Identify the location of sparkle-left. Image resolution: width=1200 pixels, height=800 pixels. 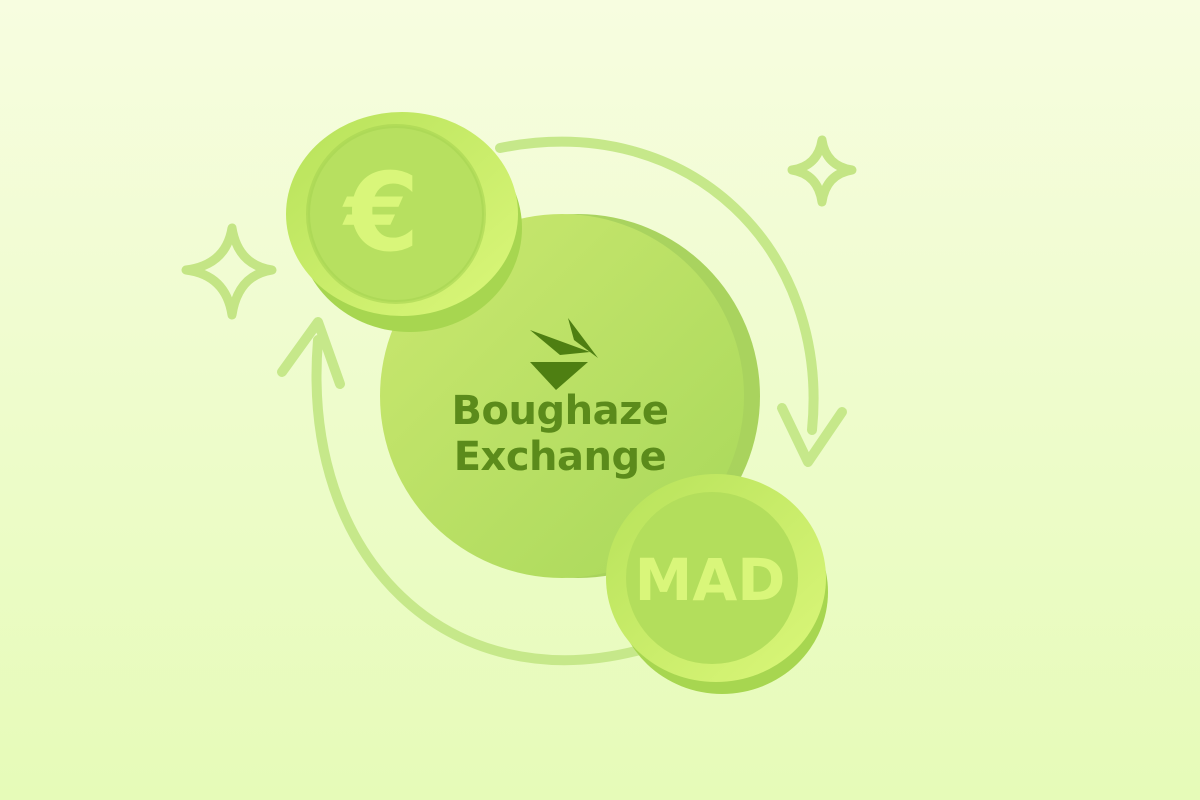
(229, 271).